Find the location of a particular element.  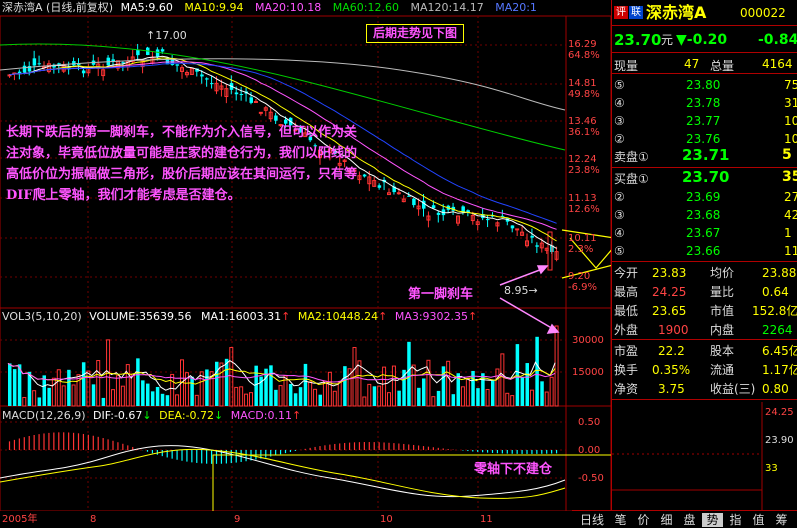

sell-row: 卖盘① 23.71 5 is located at coordinates (704, 157).